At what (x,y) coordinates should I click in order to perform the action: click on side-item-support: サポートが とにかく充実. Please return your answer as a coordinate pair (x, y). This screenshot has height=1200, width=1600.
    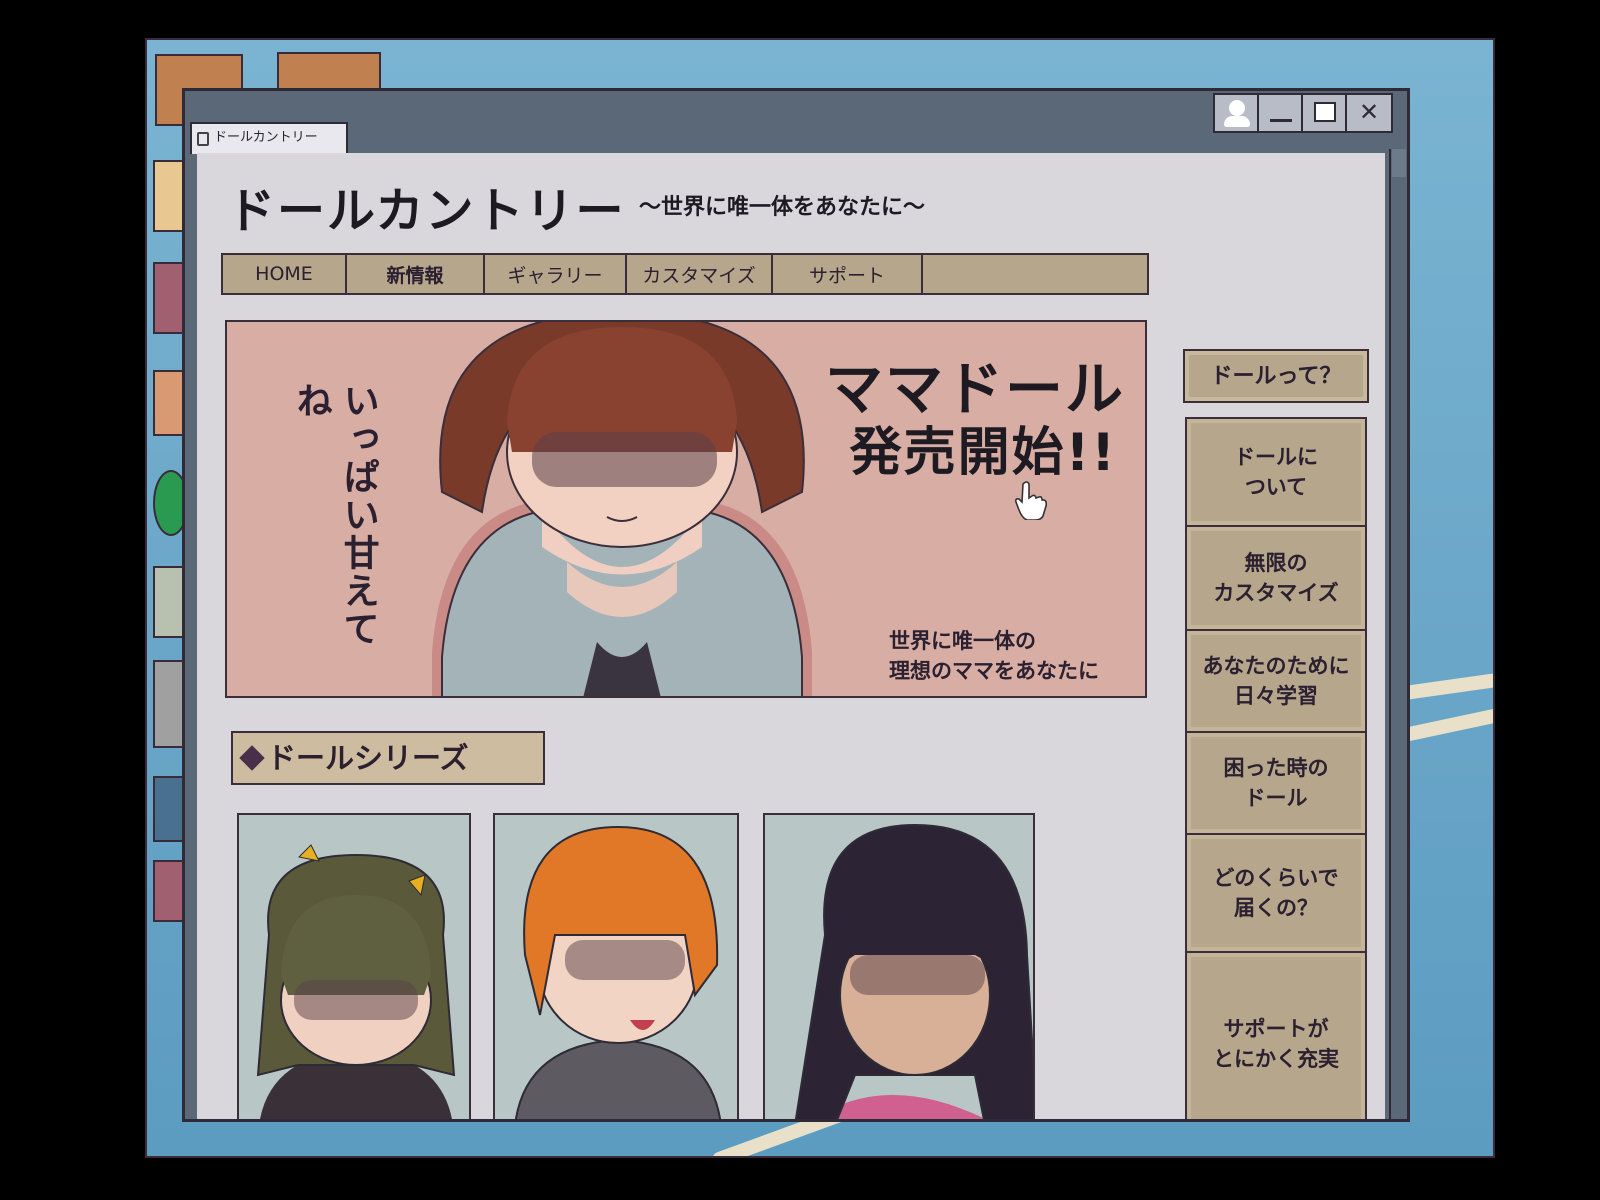
    Looking at the image, I should click on (1276, 1036).